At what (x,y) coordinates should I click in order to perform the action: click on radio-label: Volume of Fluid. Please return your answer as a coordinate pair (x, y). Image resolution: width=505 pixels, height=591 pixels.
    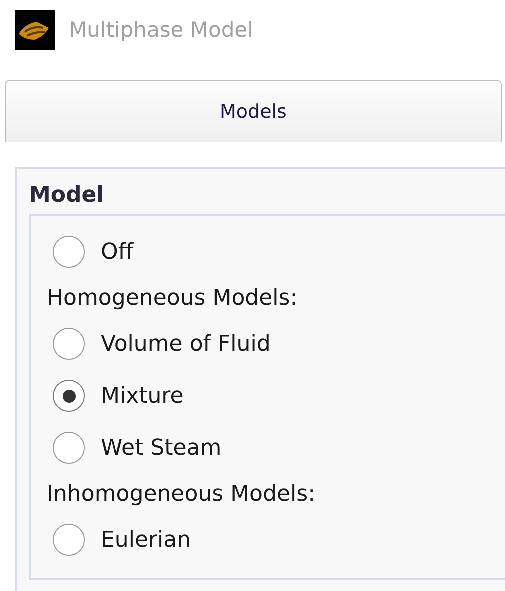
    Looking at the image, I should click on (186, 344).